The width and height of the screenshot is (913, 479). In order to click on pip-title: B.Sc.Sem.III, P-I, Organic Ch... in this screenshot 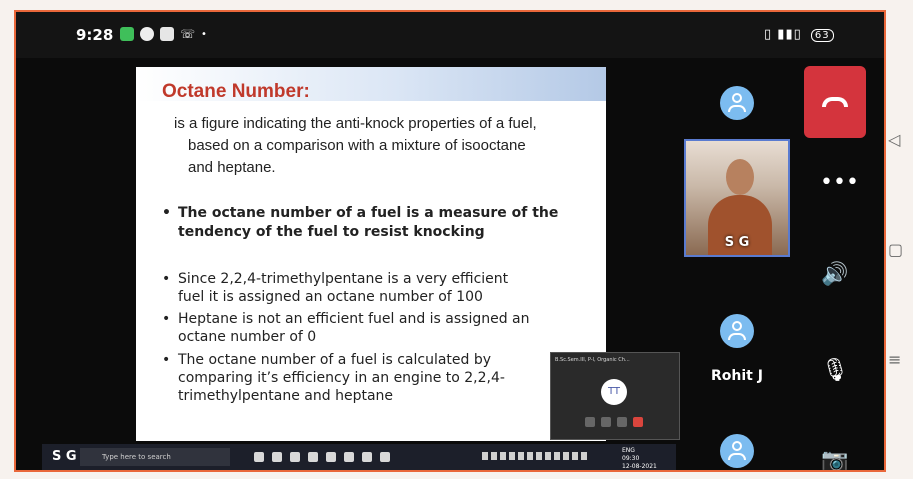, I will do `click(592, 360)`.